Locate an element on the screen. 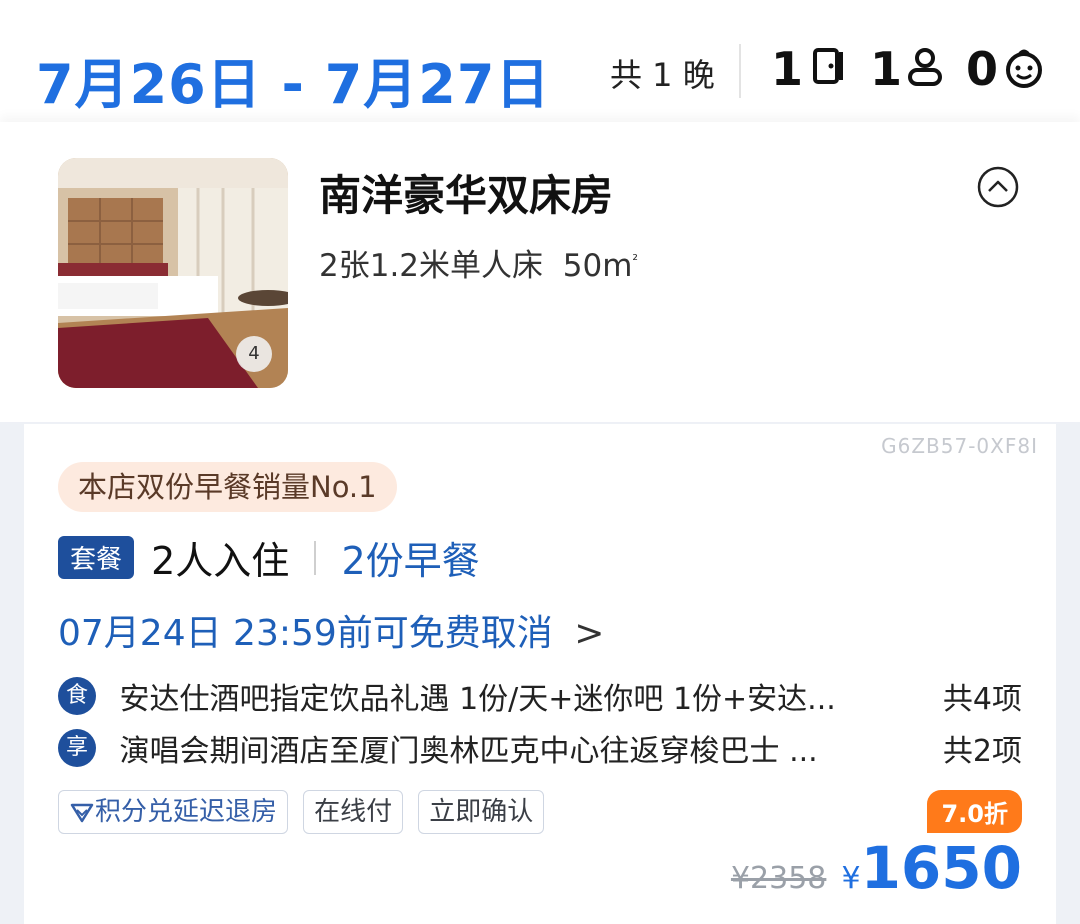 This screenshot has height=924, width=1080. chevron-right-icon: > is located at coordinates (589, 633).